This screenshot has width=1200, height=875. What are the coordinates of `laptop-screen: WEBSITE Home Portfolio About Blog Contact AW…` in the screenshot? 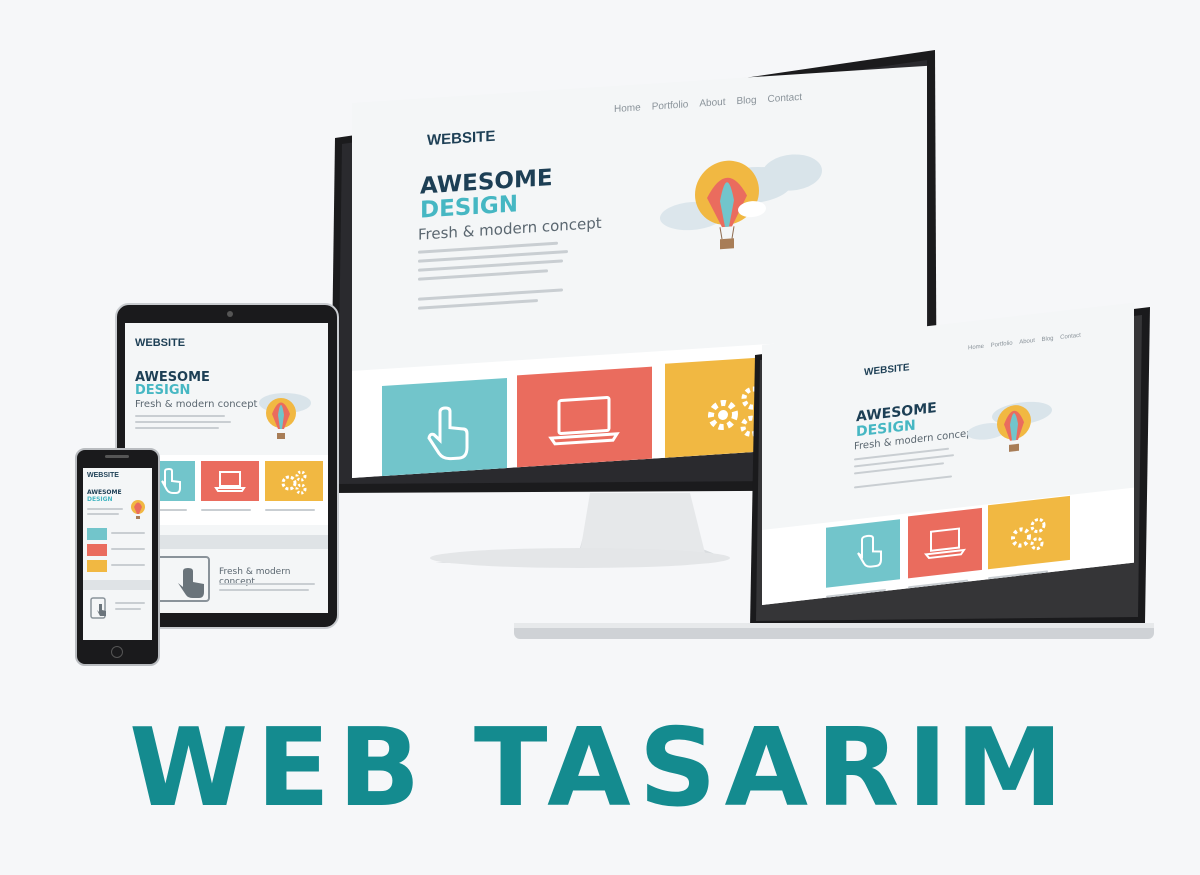 It's located at (948, 453).